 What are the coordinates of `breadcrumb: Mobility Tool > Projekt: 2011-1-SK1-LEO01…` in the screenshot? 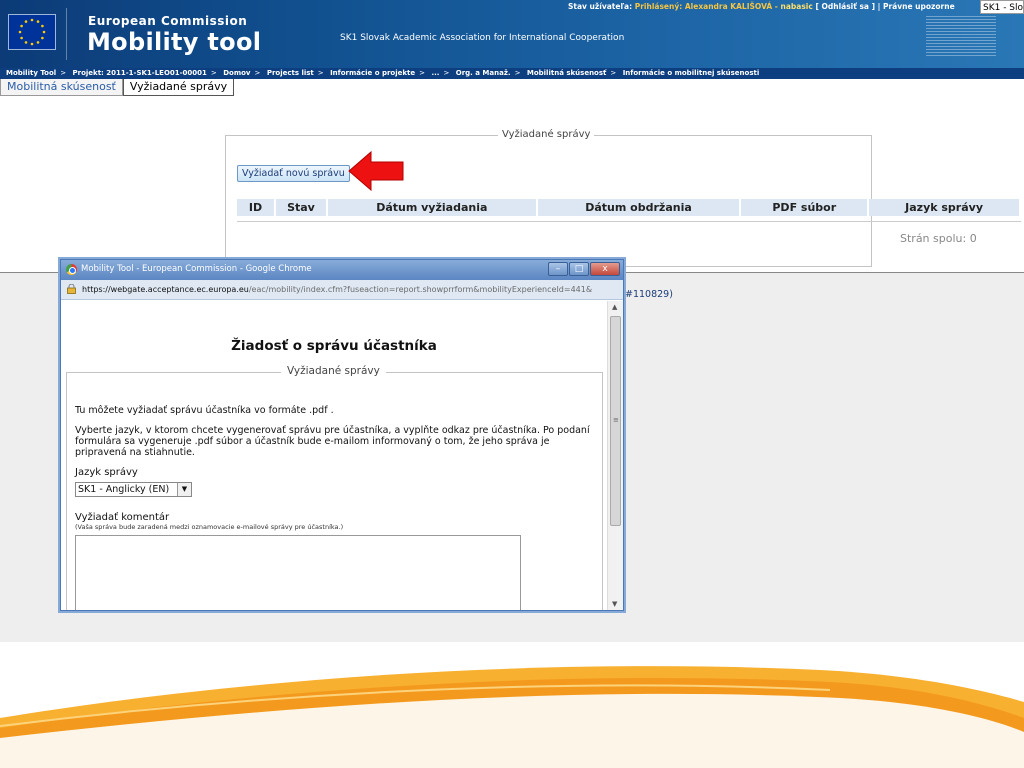 It's located at (512, 73).